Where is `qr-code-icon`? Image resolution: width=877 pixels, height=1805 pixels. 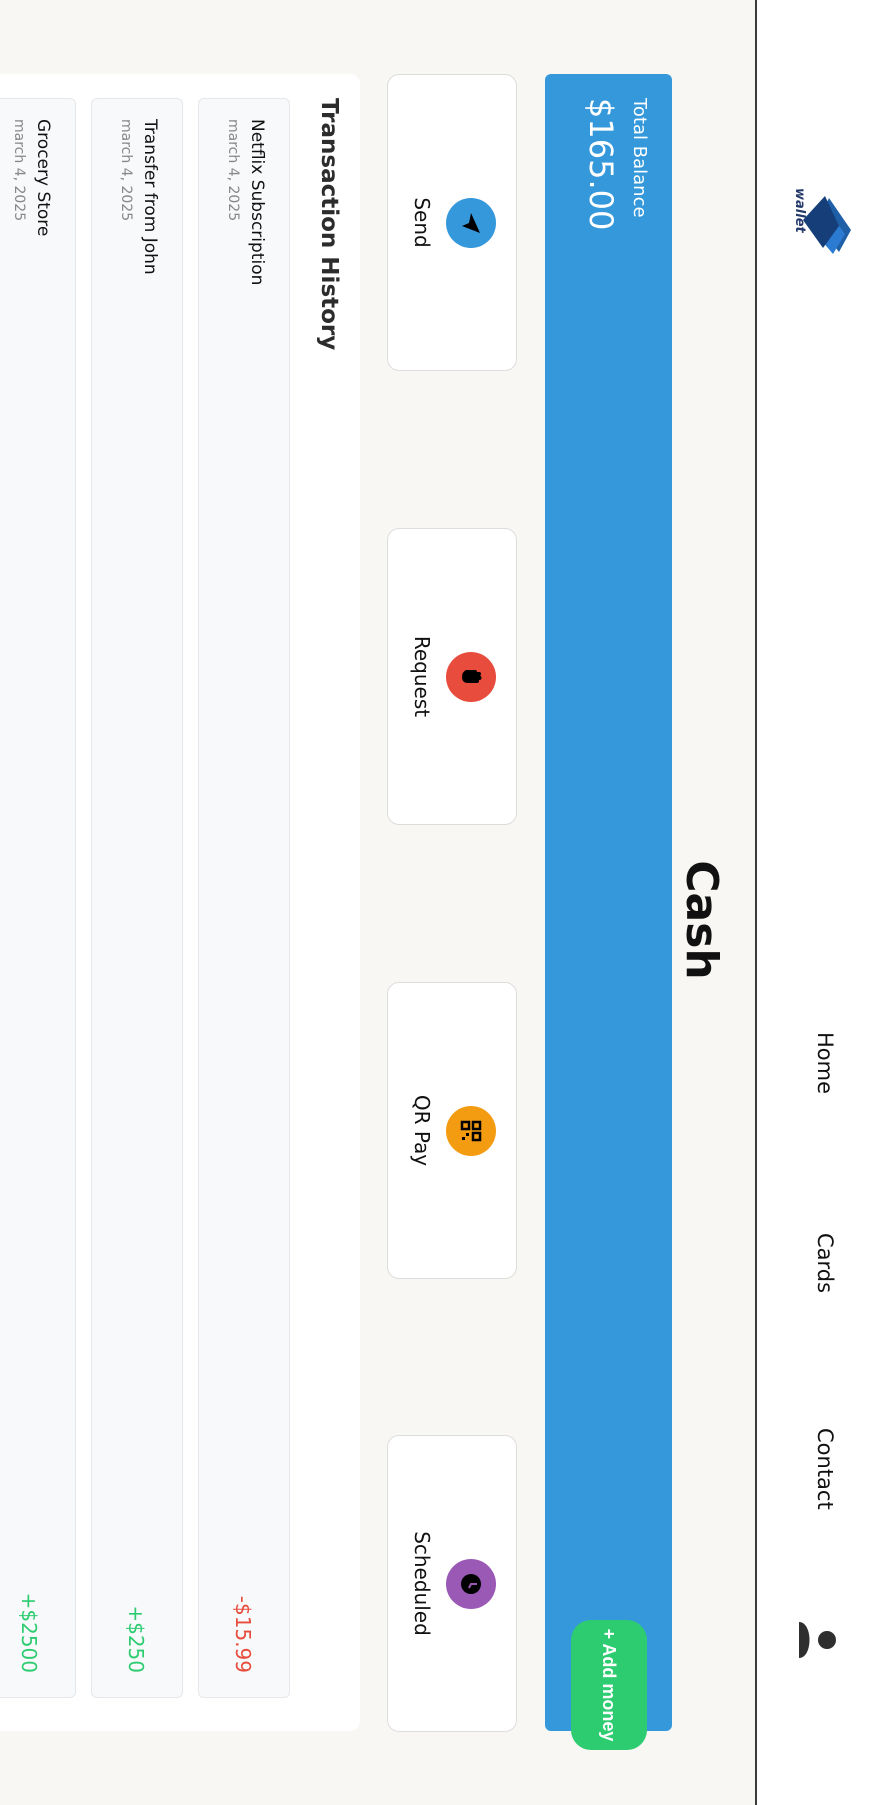
qr-code-icon is located at coordinates (471, 1130).